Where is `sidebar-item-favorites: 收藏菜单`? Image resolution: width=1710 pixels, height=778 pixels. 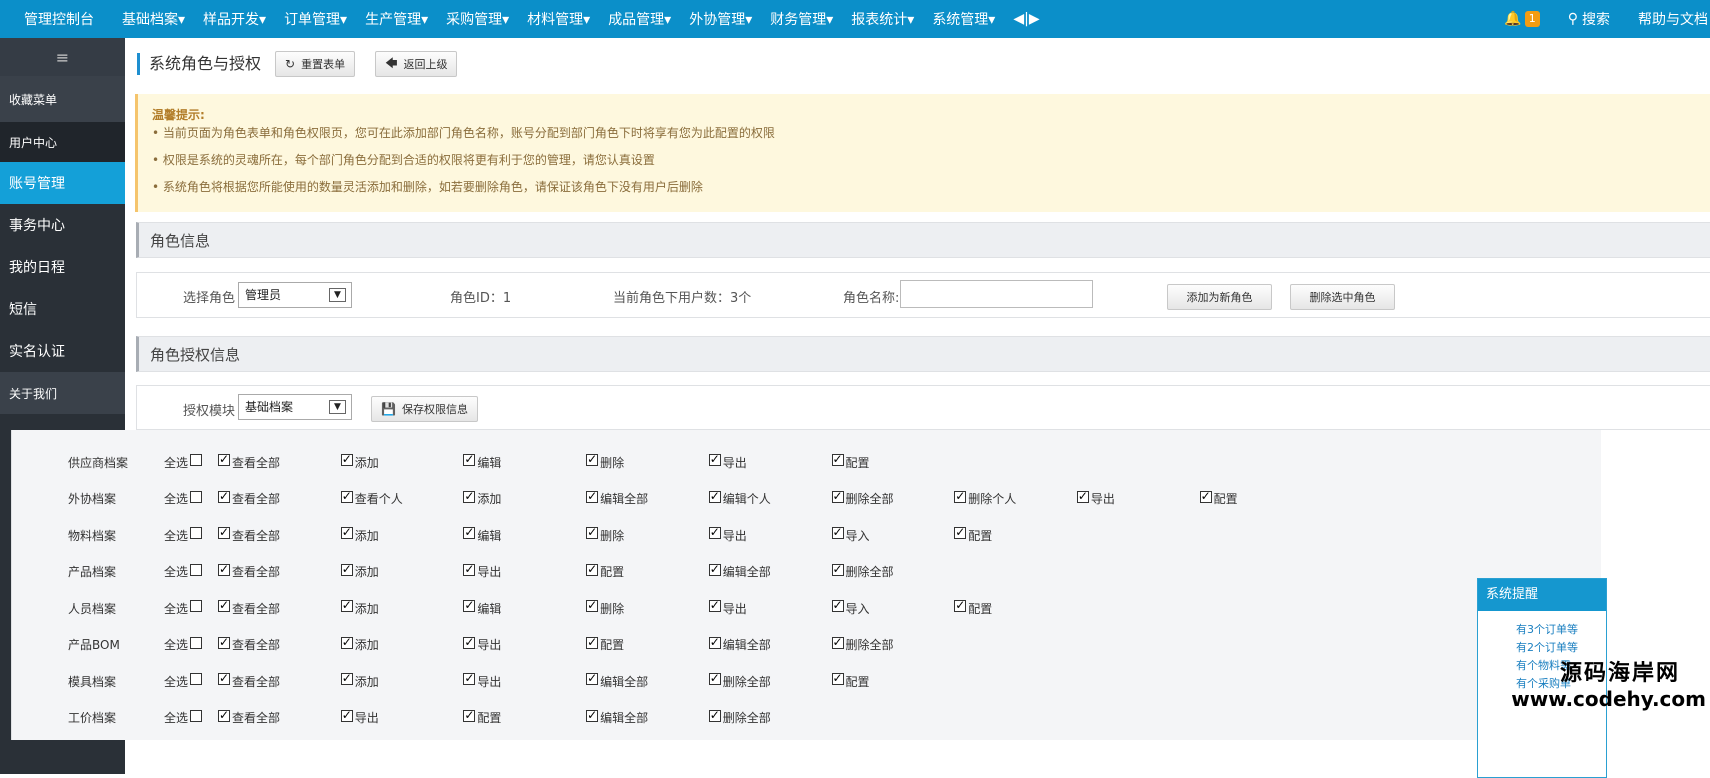
sidebar-item-favorites: 收藏菜单 is located at coordinates (62, 99).